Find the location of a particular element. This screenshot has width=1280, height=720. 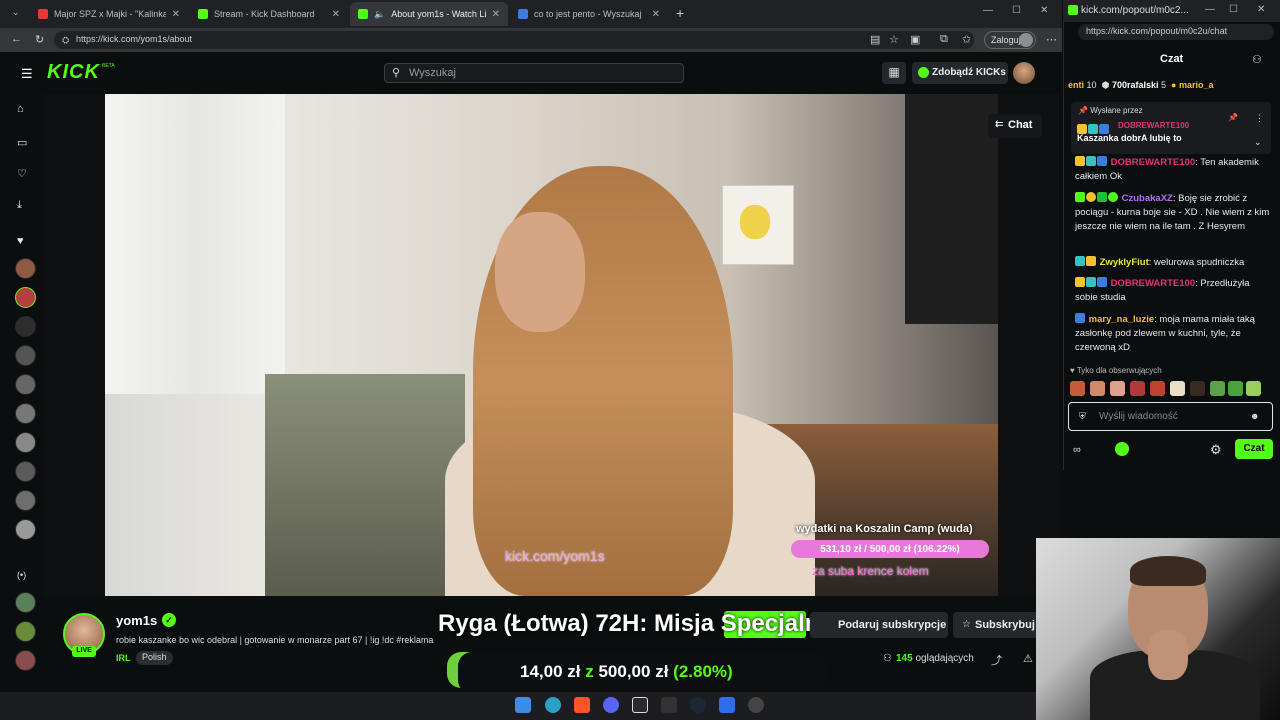

star-icon: ☆ is located at coordinates (894, 39).